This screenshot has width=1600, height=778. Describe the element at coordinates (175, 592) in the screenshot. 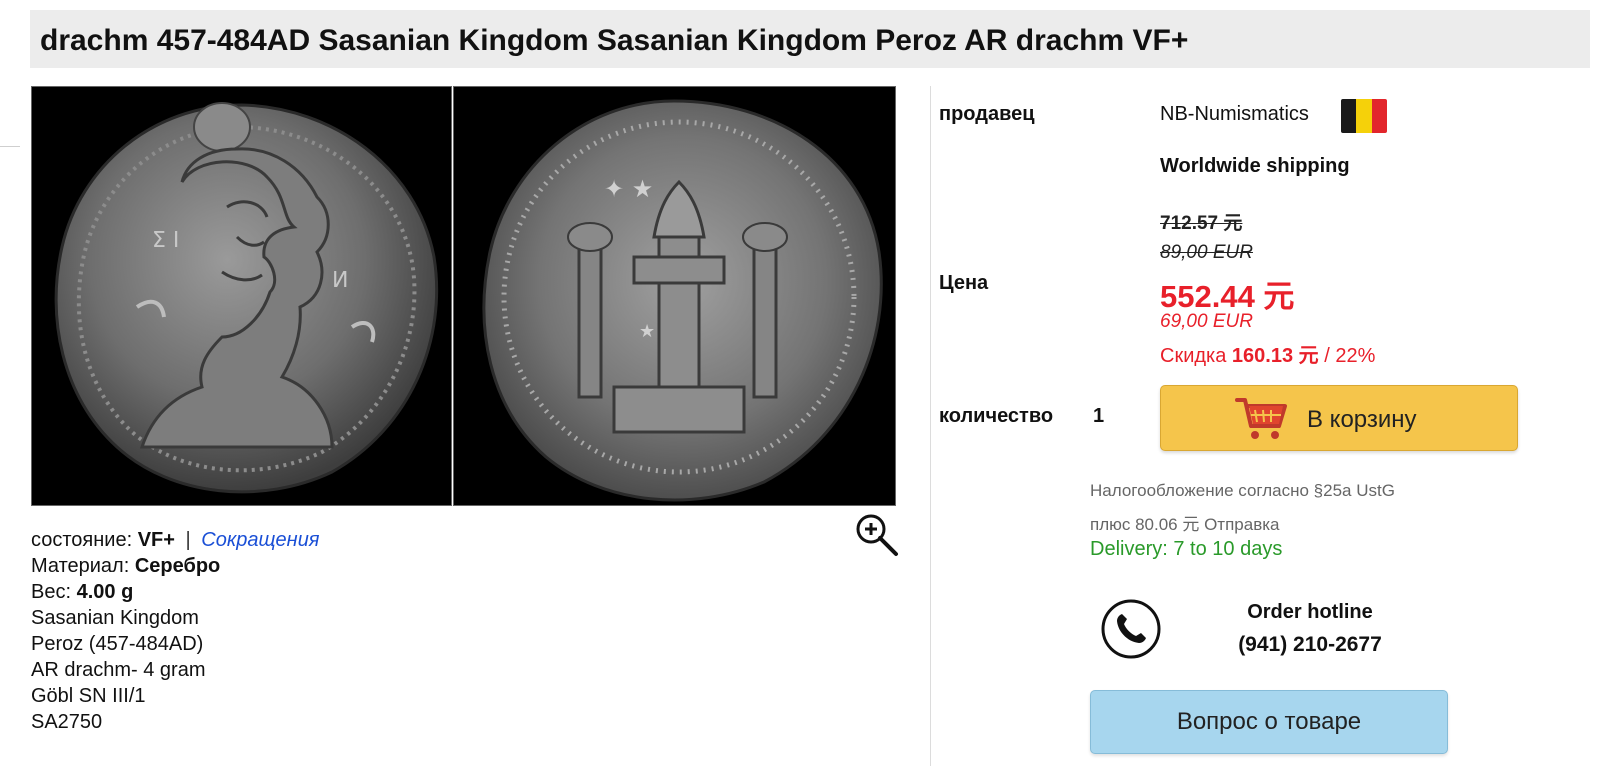

I see `weight-row: Вес: 4.00 g` at that location.